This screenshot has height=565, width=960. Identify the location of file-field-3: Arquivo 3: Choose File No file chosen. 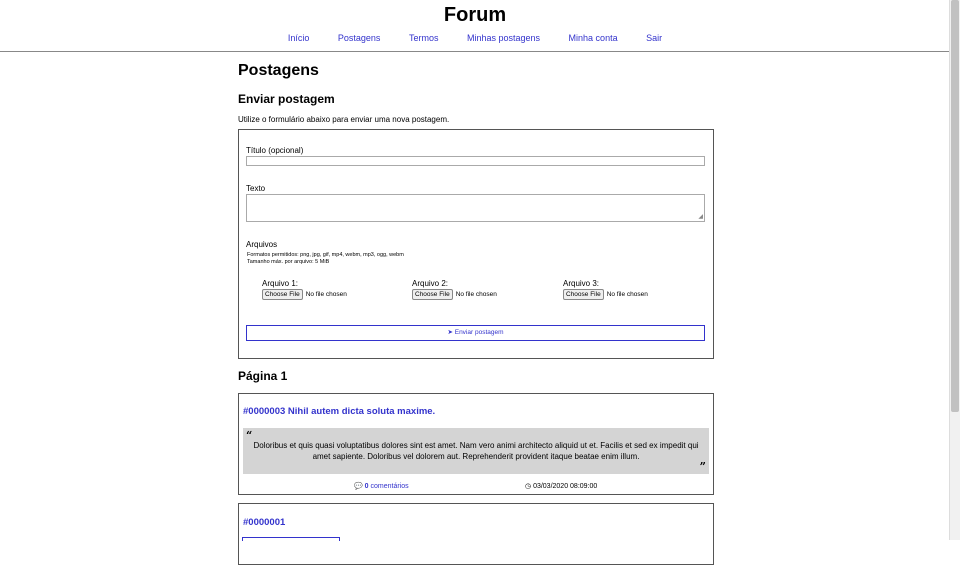
(605, 289).